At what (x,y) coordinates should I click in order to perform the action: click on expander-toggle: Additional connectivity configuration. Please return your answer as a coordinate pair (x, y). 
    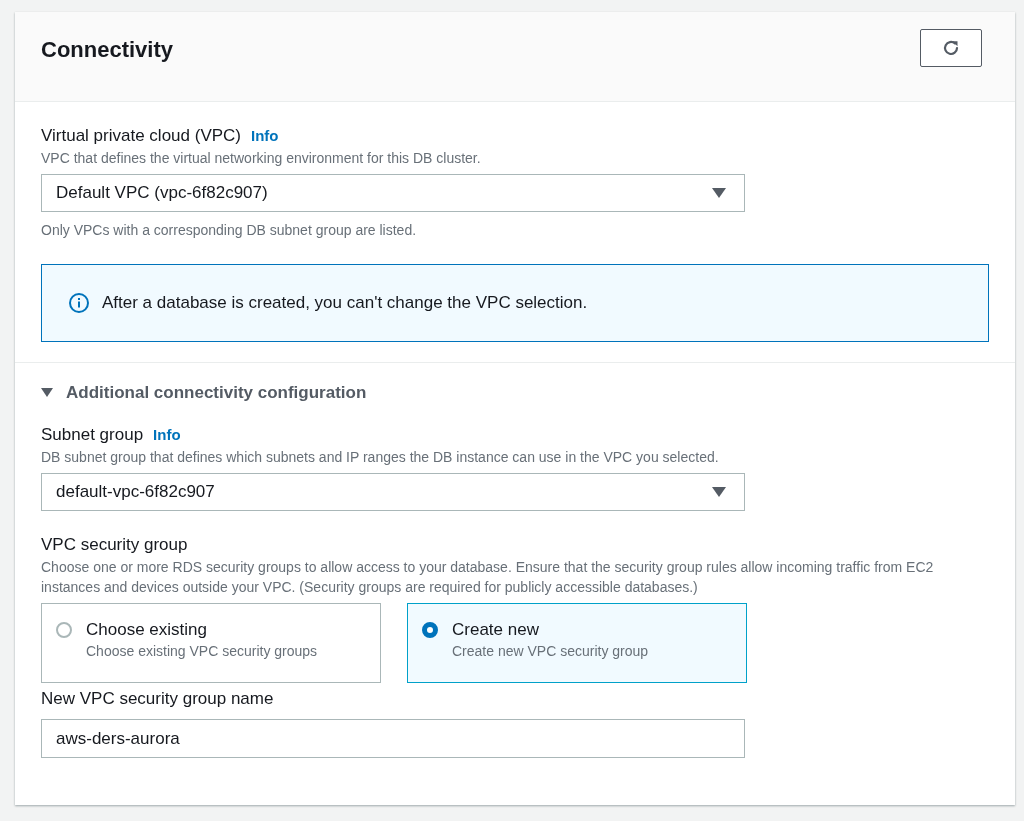
    Looking at the image, I should click on (515, 393).